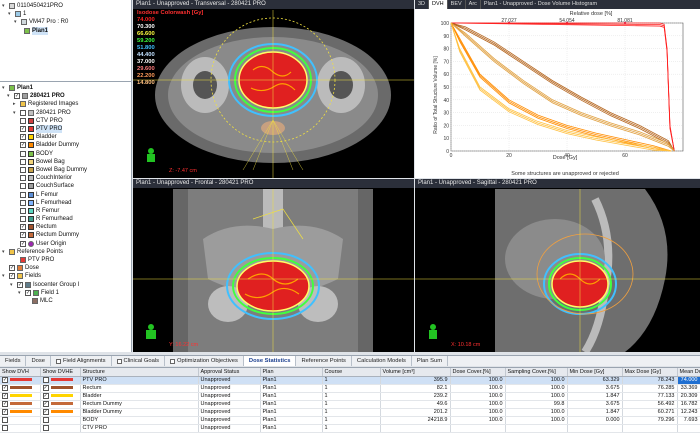 This screenshot has width=700, height=437. Describe the element at coordinates (65, 244) in the screenshot. I see `user-origin-node: ✓ User Origin` at that location.